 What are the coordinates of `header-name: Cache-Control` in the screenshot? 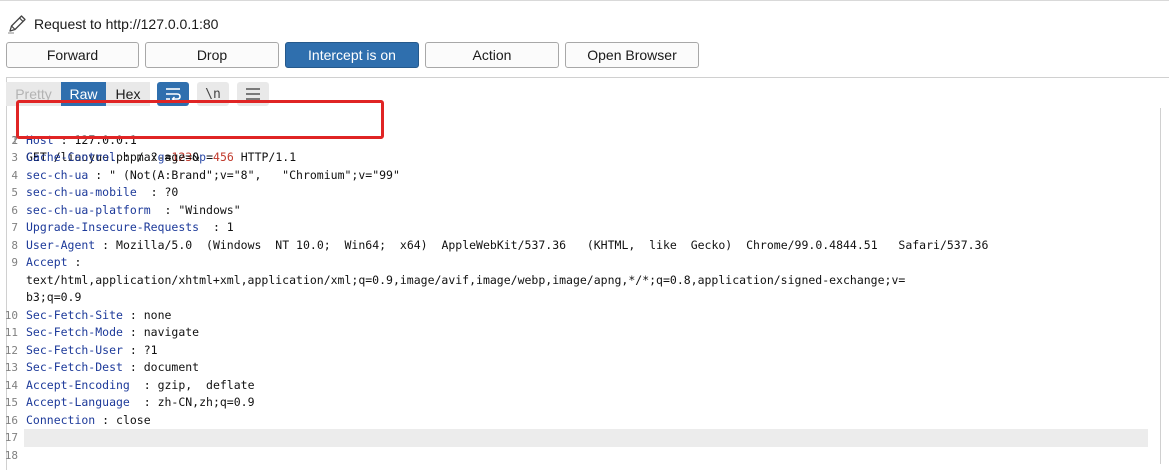 It's located at (71, 157).